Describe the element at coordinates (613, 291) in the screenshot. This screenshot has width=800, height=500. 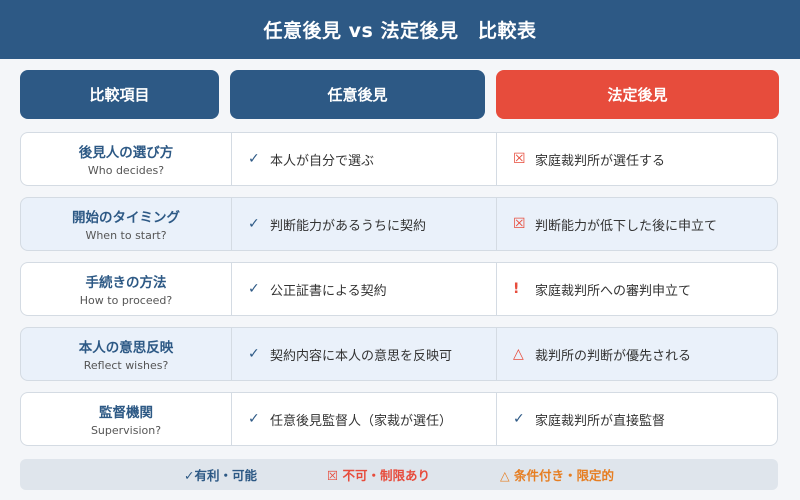
I see `cell-text: 家庭裁判所への審判申立て` at that location.